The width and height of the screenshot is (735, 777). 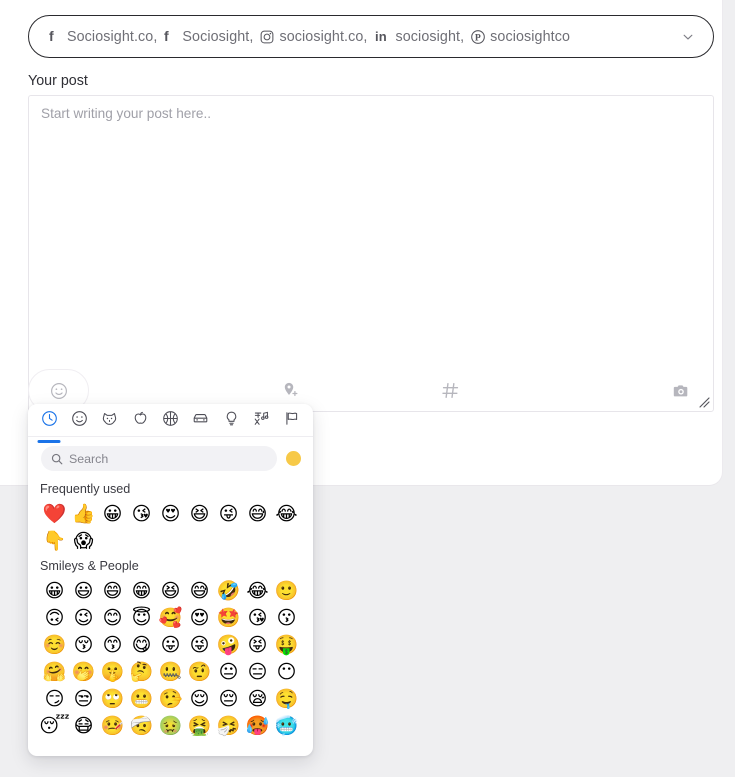 I want to click on emoji-cell: 😙, so click(x=112, y=645).